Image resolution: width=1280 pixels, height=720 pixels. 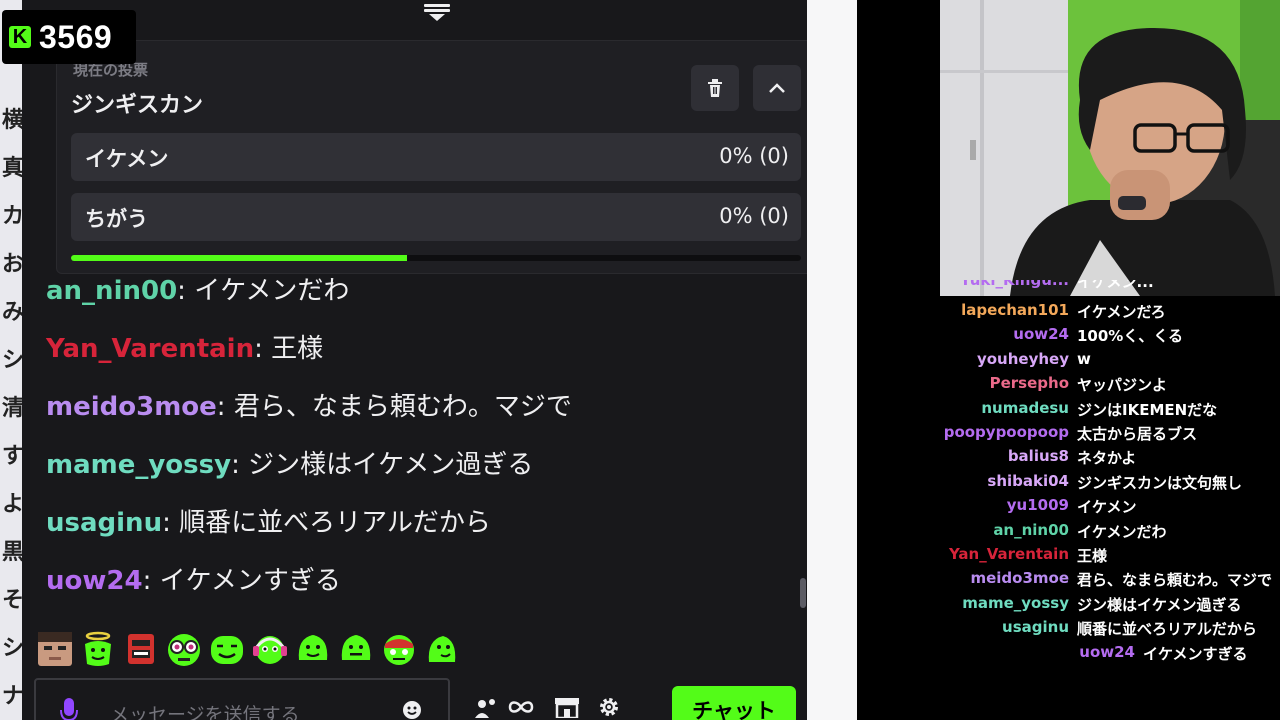 What do you see at coordinates (272, 291) in the screenshot?
I see `chat-text: イケメンだわ` at bounding box center [272, 291].